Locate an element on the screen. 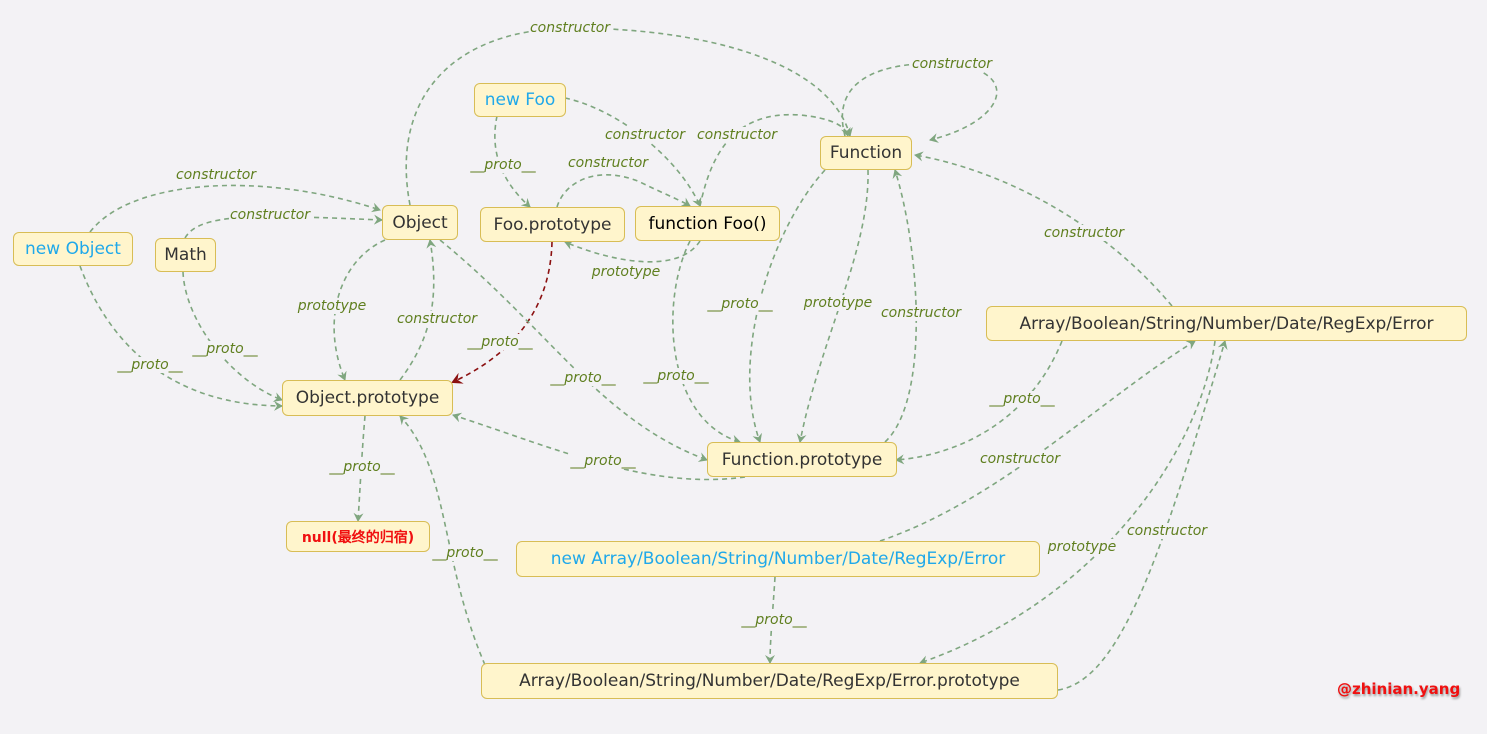 Image resolution: width=1487 pixels, height=734 pixels. node-new-foo: new Foo is located at coordinates (520, 100).